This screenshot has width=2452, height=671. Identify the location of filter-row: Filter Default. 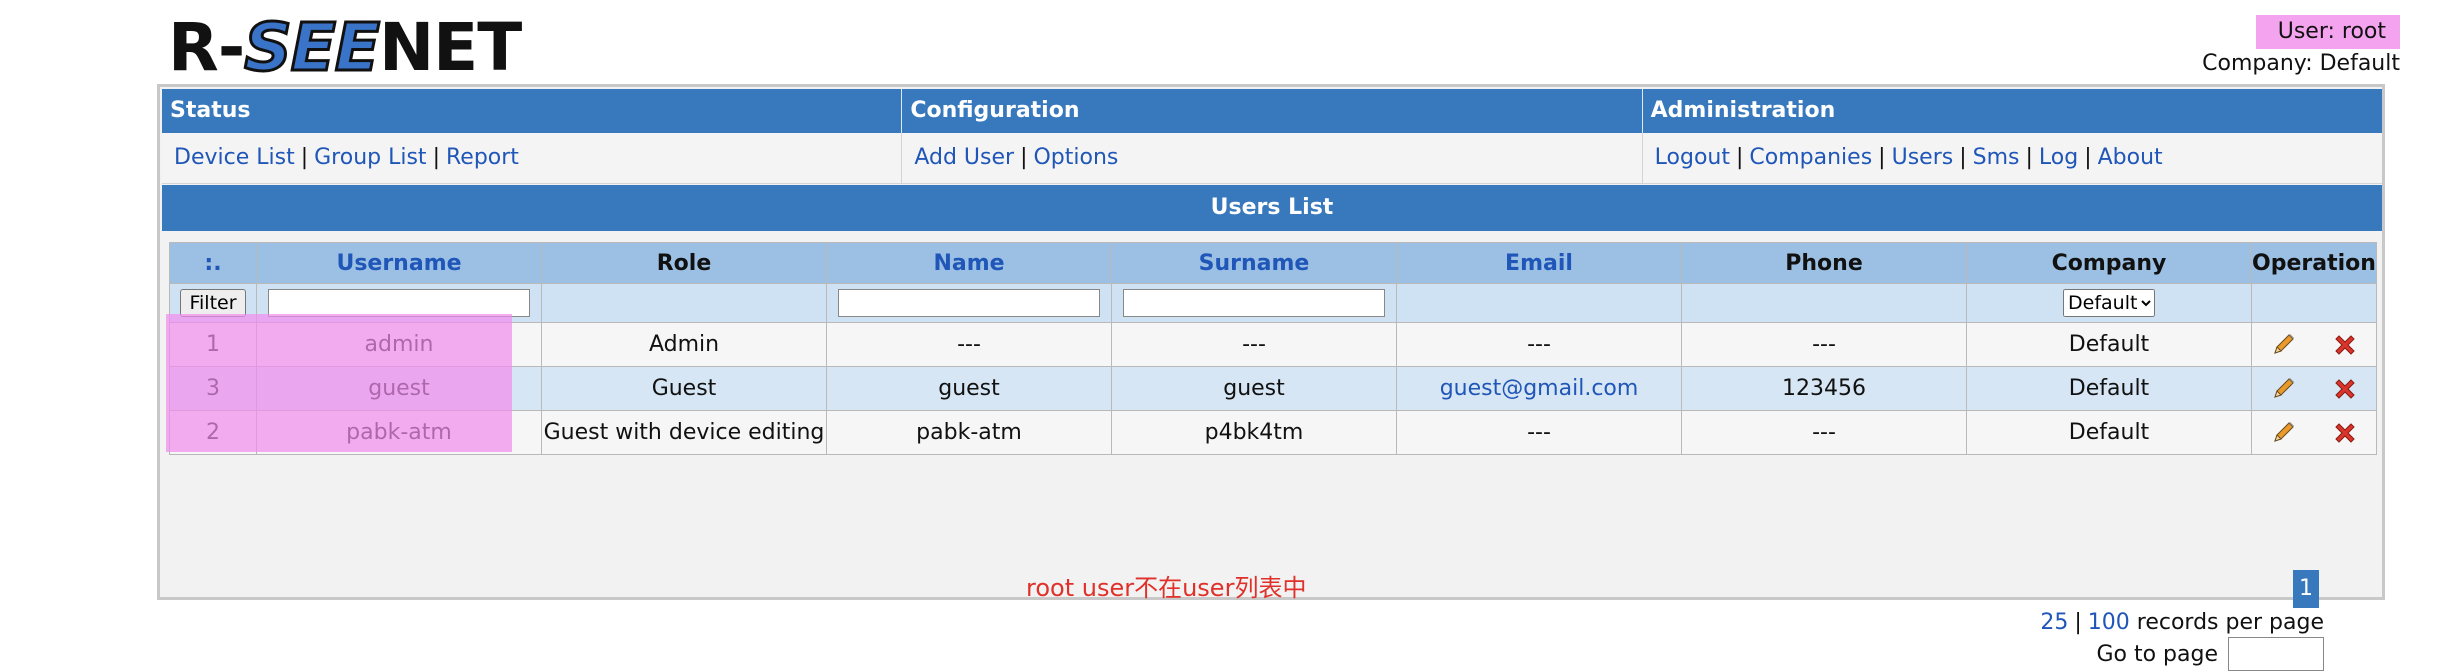
(1273, 303).